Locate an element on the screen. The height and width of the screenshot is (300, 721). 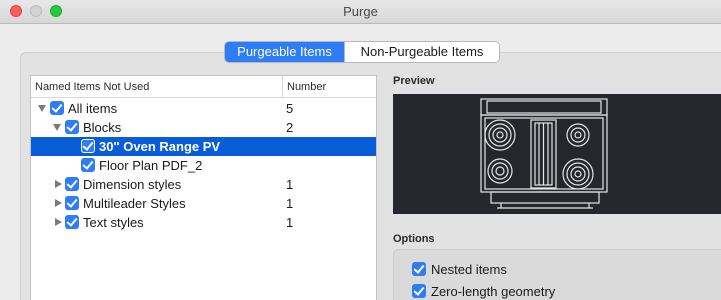
oven-range-drawing-icon is located at coordinates (544, 153).